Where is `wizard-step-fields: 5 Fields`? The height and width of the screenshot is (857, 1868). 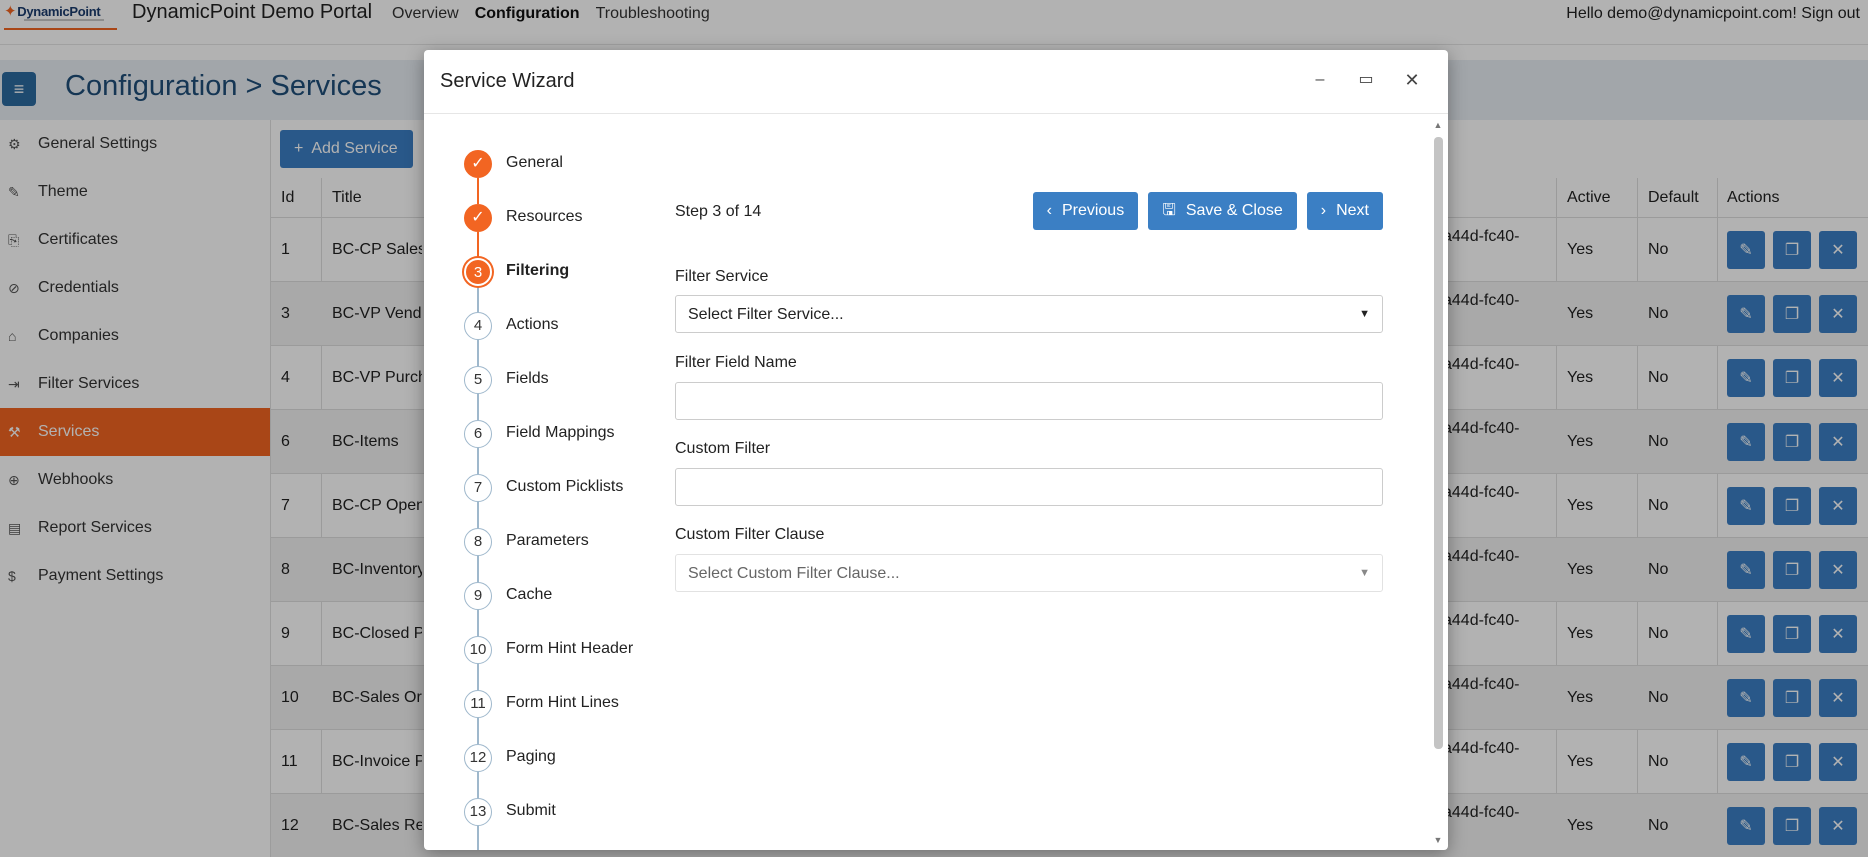
wizard-step-fields: 5 Fields is located at coordinates (560, 393).